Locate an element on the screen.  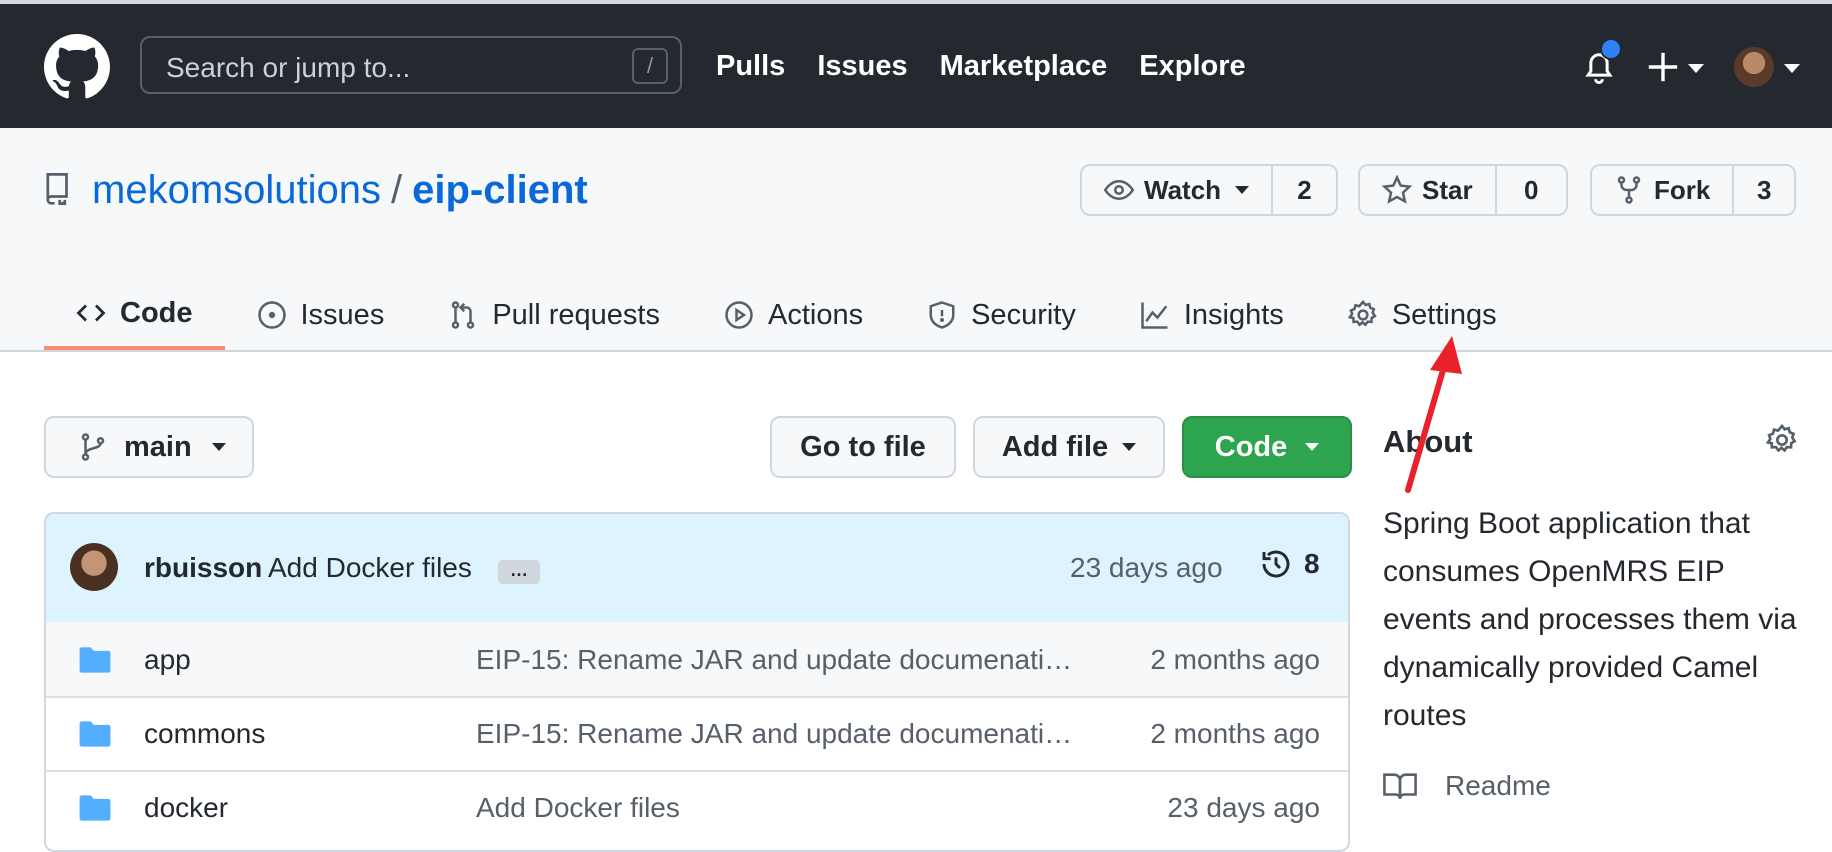
nav-marketplace: Marketplace is located at coordinates (1024, 66).